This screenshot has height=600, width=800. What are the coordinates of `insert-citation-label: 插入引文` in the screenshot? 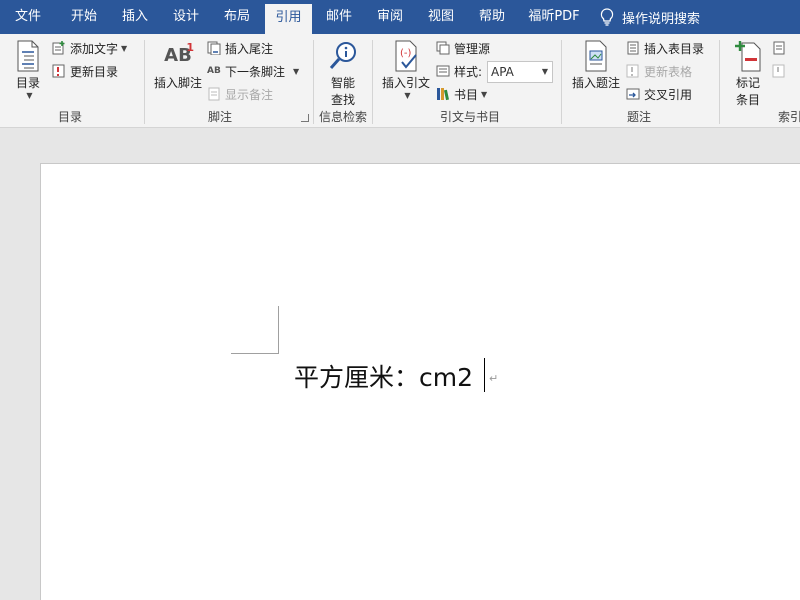 It's located at (405, 83).